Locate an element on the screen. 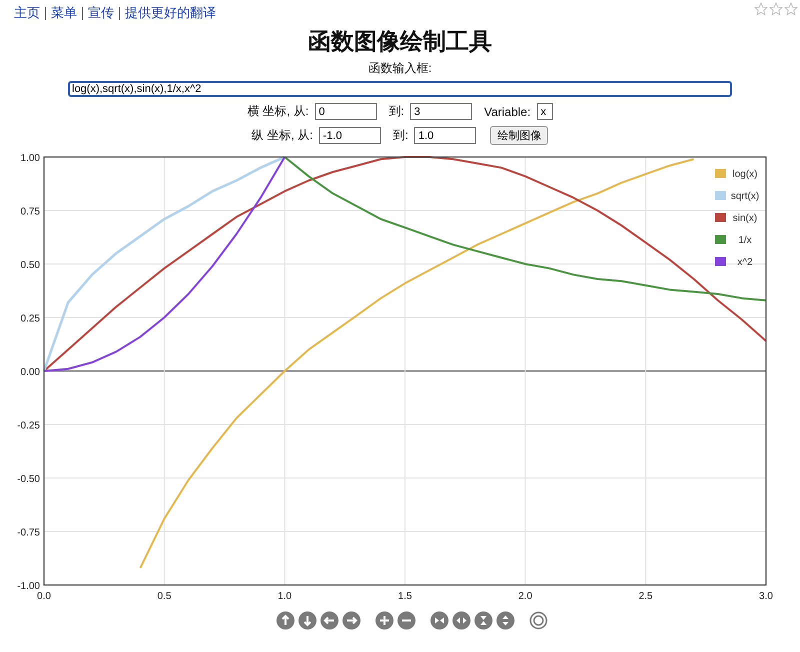 The height and width of the screenshot is (652, 800). x-range-label: 横 坐标, 从: is located at coordinates (278, 111).